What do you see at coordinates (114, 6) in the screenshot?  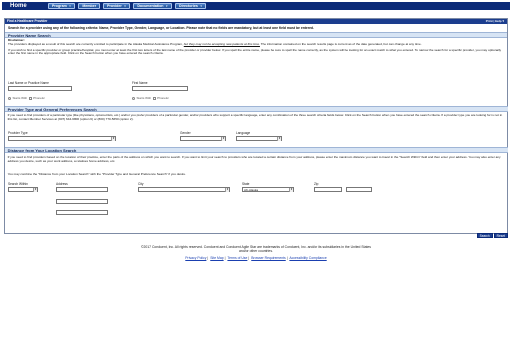 I see `menu-provider-label: Provider` at bounding box center [114, 6].